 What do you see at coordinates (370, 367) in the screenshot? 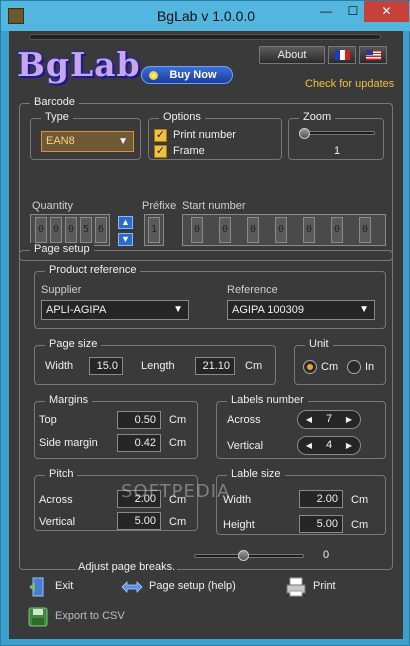
I see `unit-in-label: In` at bounding box center [370, 367].